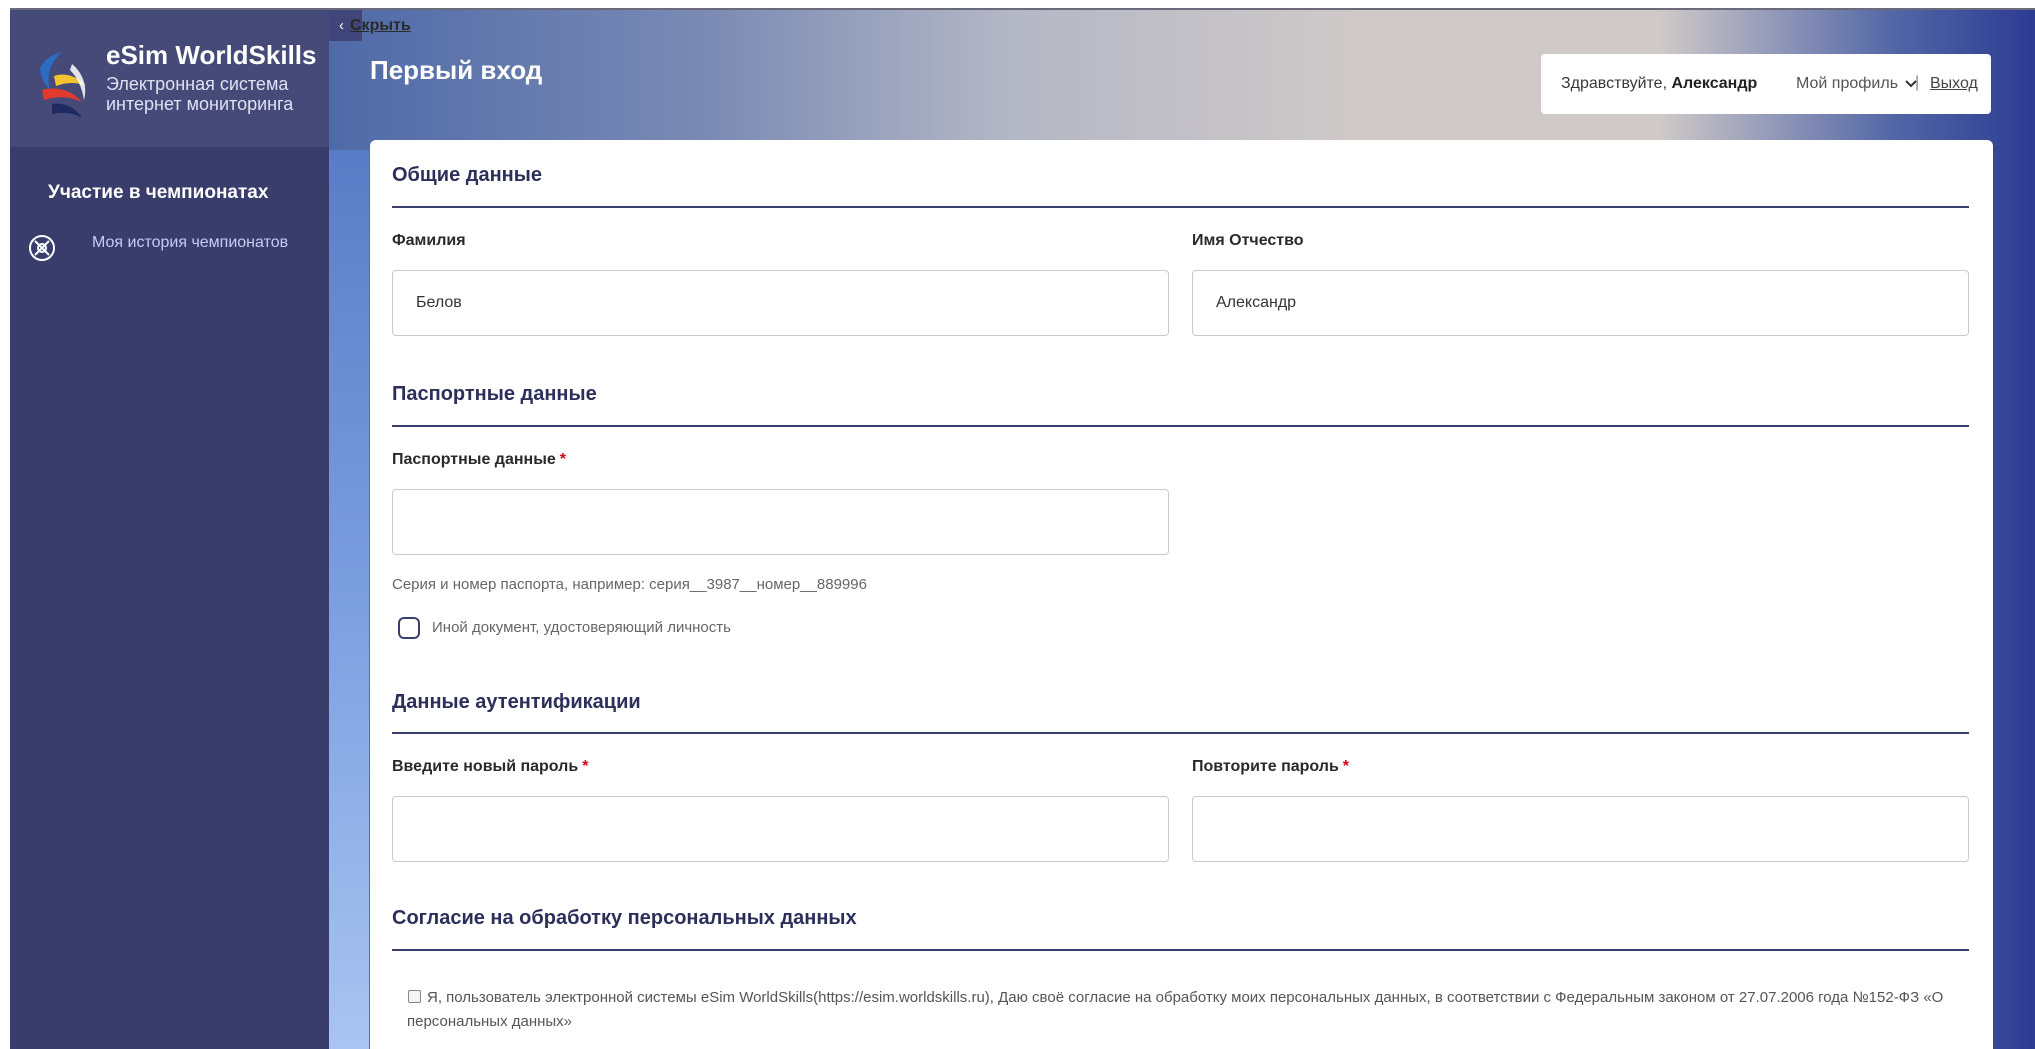 Image resolution: width=2035 pixels, height=1049 pixels. Describe the element at coordinates (780, 522) in the screenshot. I see `passport-field` at that location.